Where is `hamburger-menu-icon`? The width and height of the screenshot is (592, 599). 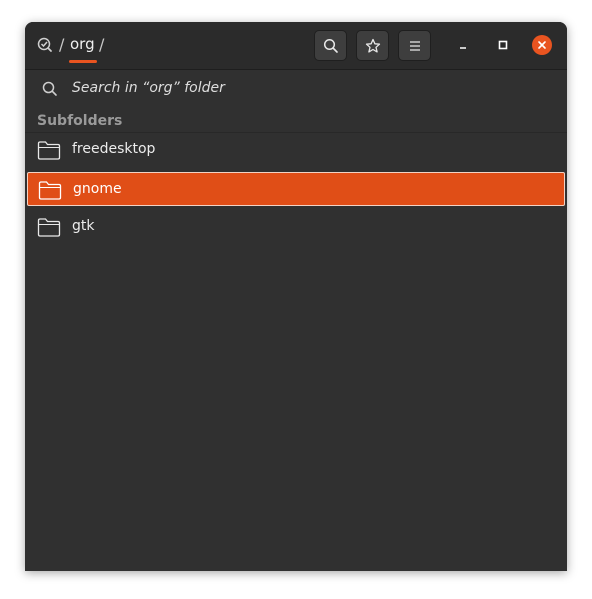 hamburger-menu-icon is located at coordinates (414, 45).